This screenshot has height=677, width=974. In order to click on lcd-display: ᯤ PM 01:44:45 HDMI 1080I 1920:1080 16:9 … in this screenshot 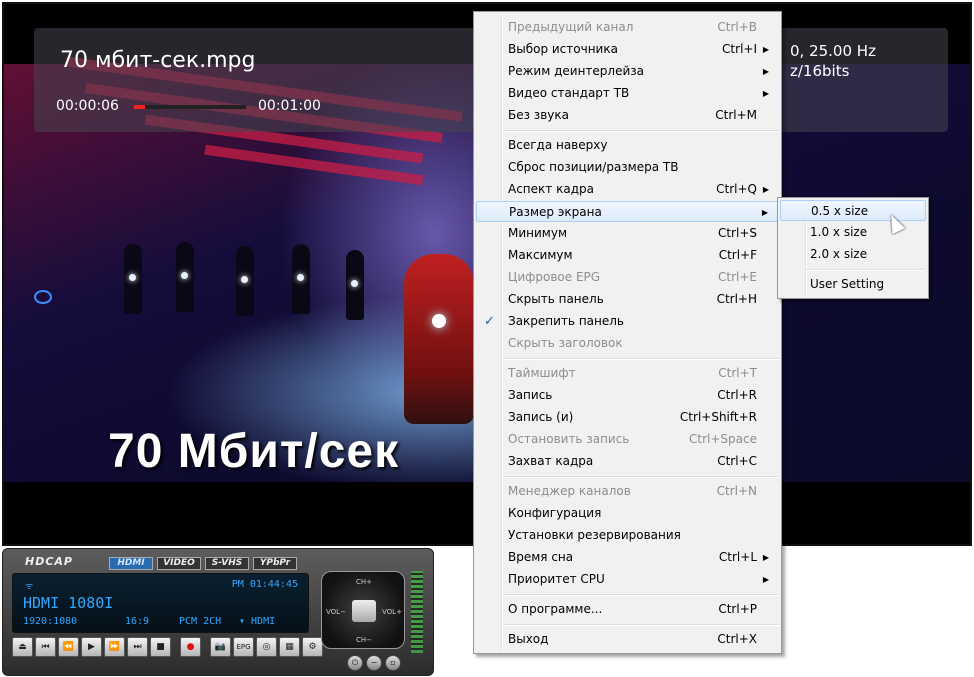, I will do `click(160, 603)`.